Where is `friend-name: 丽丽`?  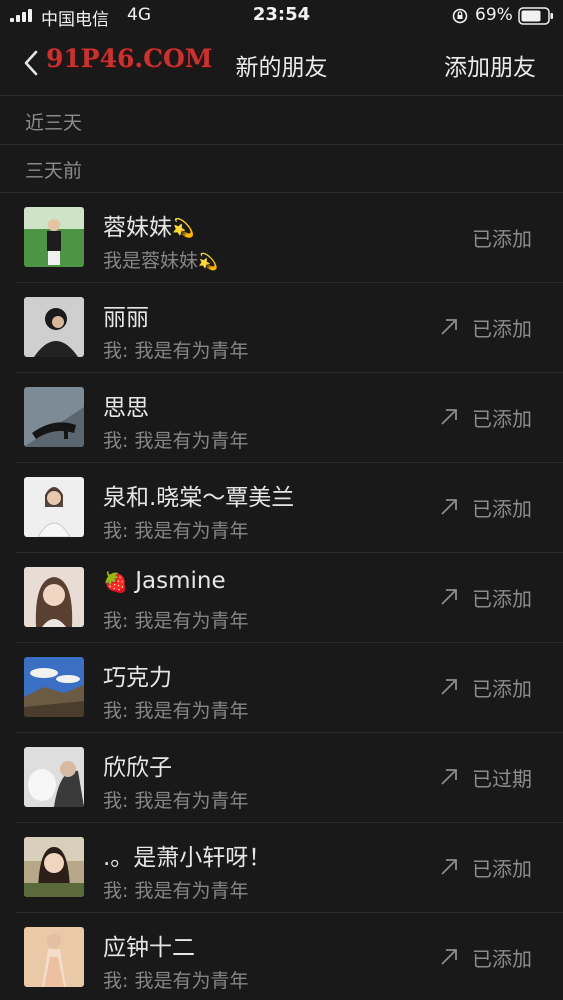
friend-name: 丽丽 is located at coordinates (126, 318).